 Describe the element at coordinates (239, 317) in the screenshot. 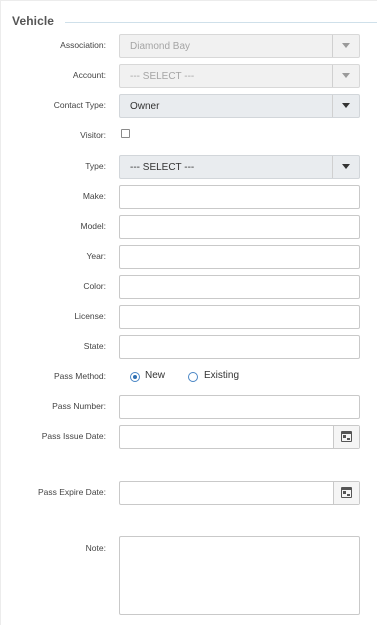

I see `license-input` at that location.